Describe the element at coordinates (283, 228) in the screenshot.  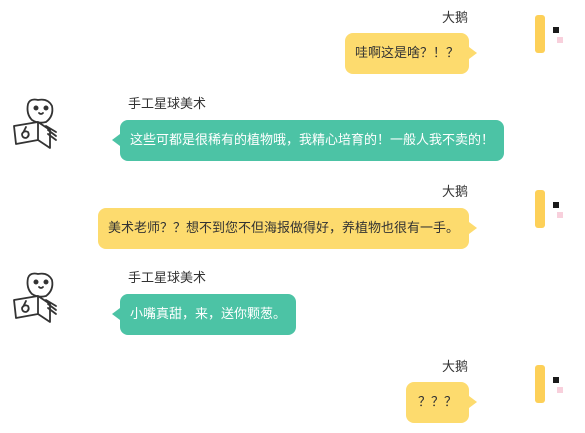
I see `message-bubble: 美术老师？？想不到您不但海报做得好，养植物也很有一手。` at that location.